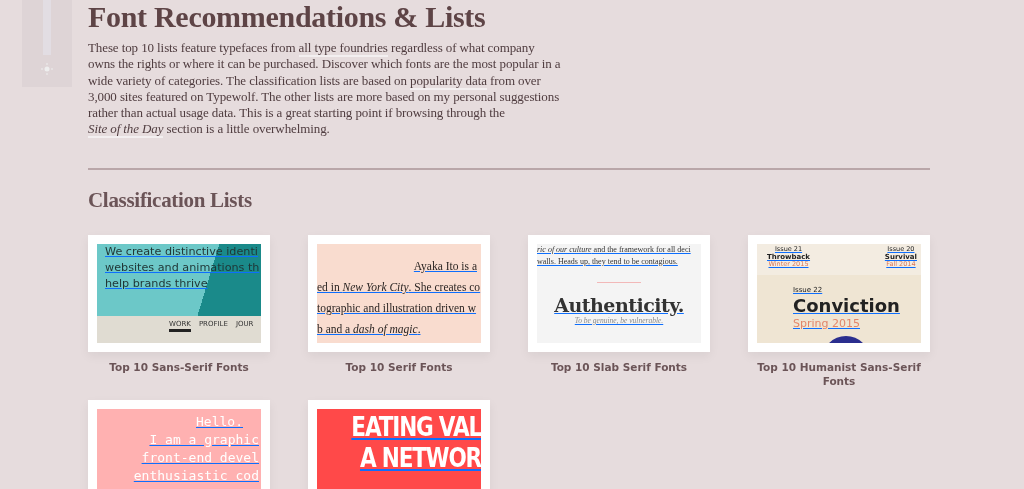 The image size is (1024, 489). Describe the element at coordinates (204, 439) in the screenshot. I see `preview-text: I am a graphic` at that location.